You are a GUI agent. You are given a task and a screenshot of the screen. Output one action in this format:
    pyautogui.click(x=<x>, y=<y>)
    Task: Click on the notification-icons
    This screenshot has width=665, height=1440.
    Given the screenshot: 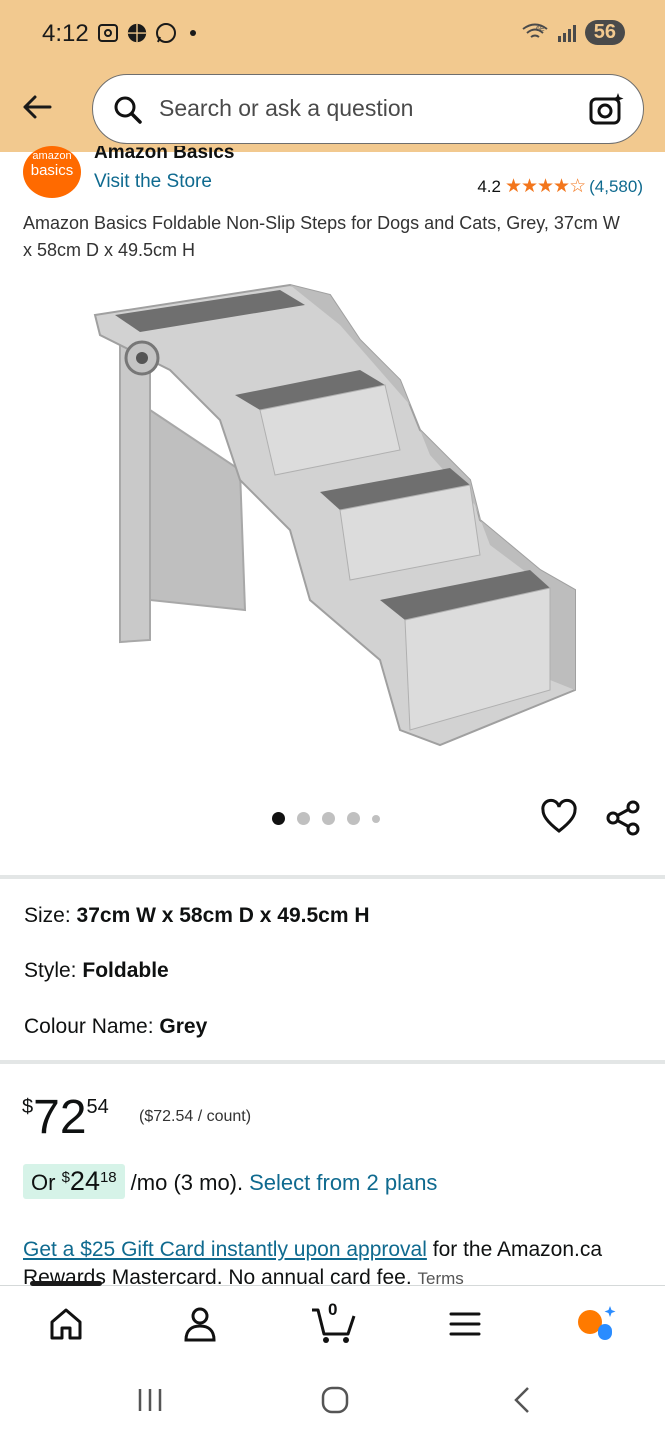 What is the action you would take?
    pyautogui.click(x=146, y=33)
    